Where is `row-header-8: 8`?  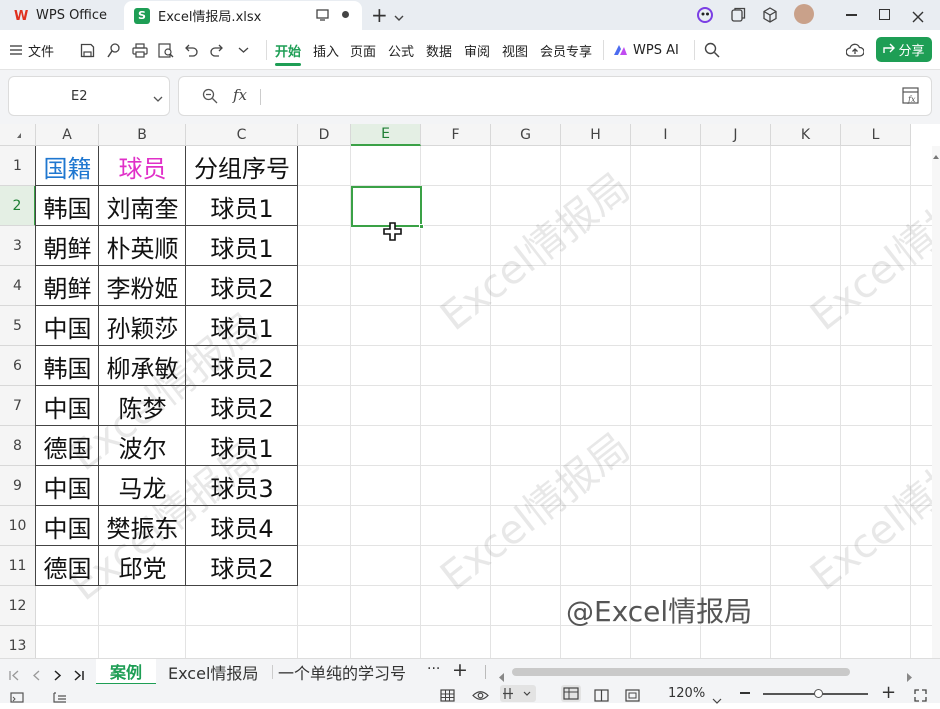
row-header-8: 8 is located at coordinates (18, 446).